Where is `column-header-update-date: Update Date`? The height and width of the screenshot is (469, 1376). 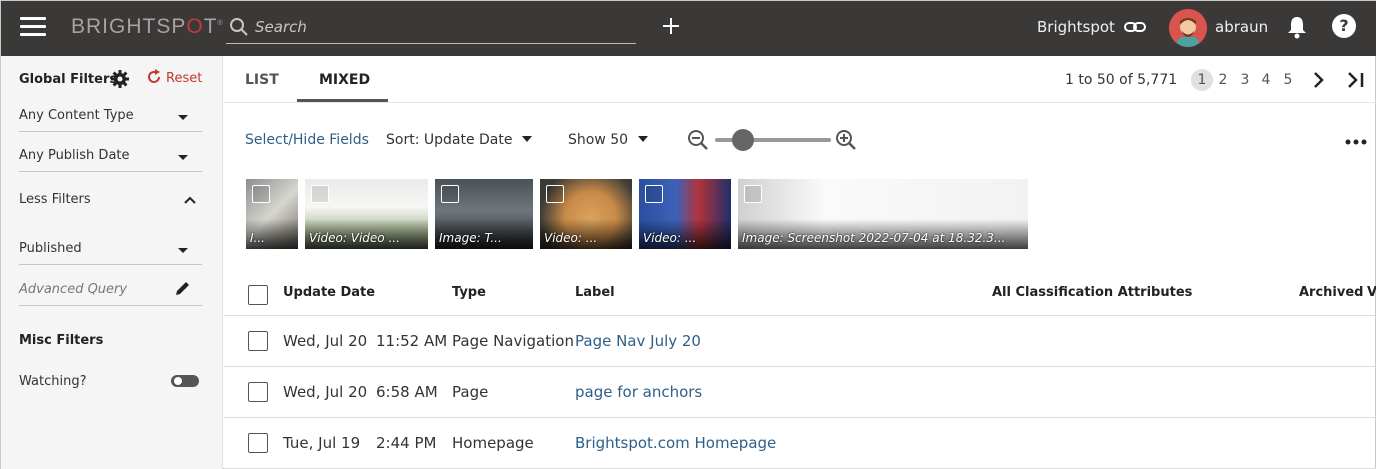
column-header-update-date: Update Date is located at coordinates (329, 292).